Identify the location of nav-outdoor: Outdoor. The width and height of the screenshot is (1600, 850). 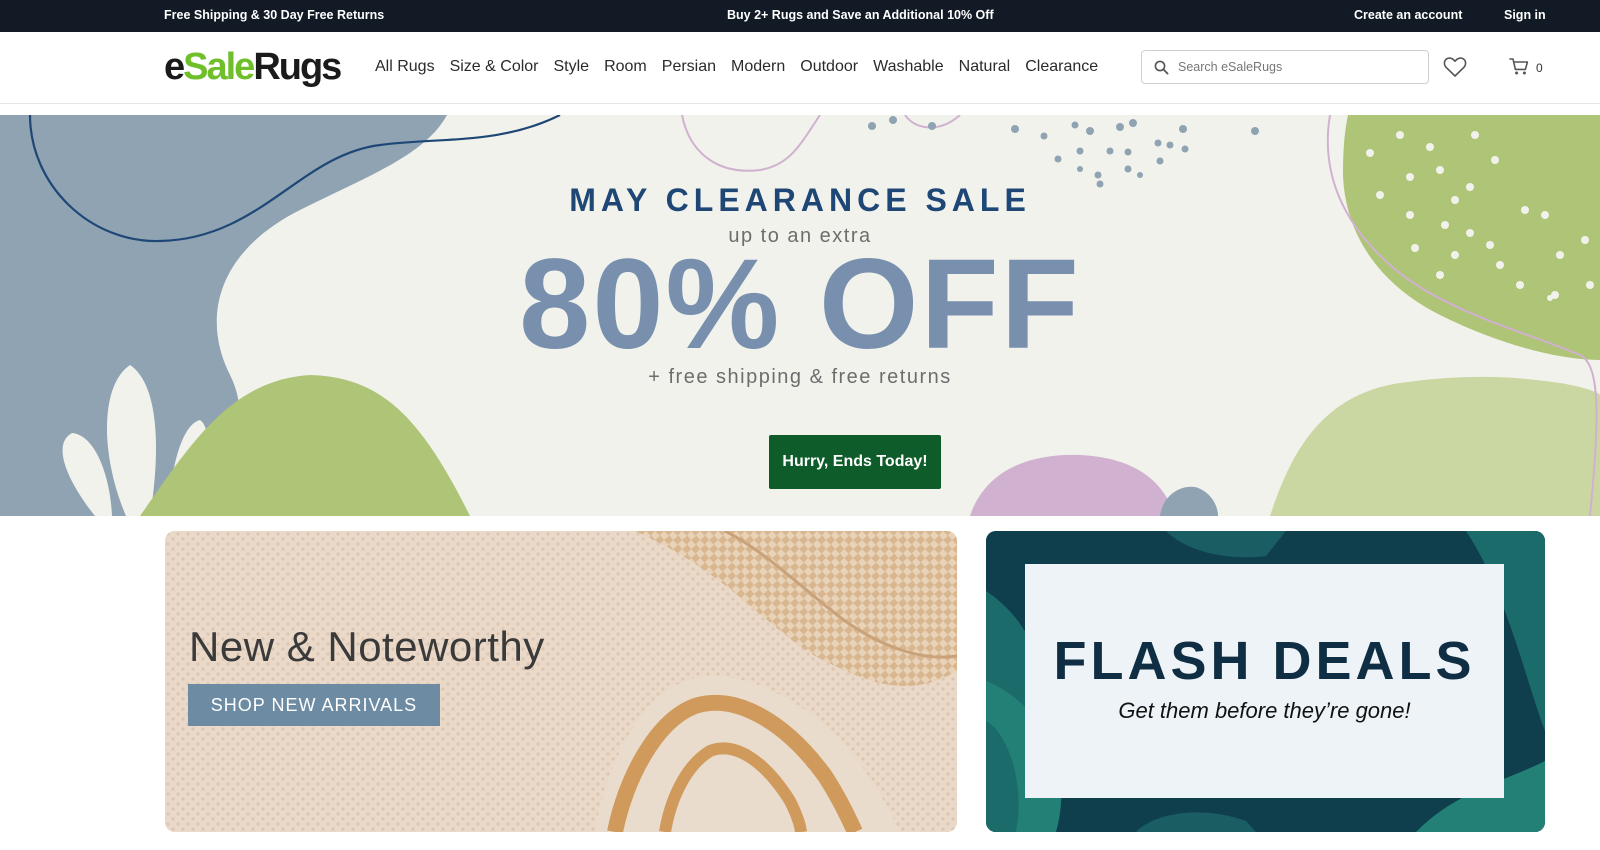
(829, 67).